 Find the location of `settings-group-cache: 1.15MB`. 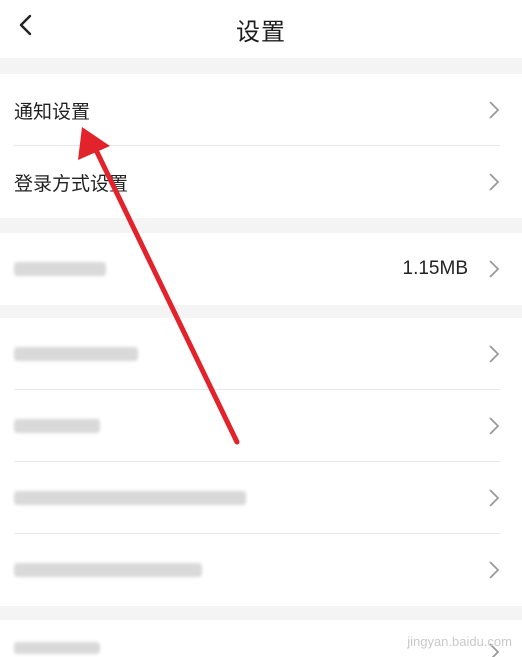

settings-group-cache: 1.15MB is located at coordinates (261, 269).